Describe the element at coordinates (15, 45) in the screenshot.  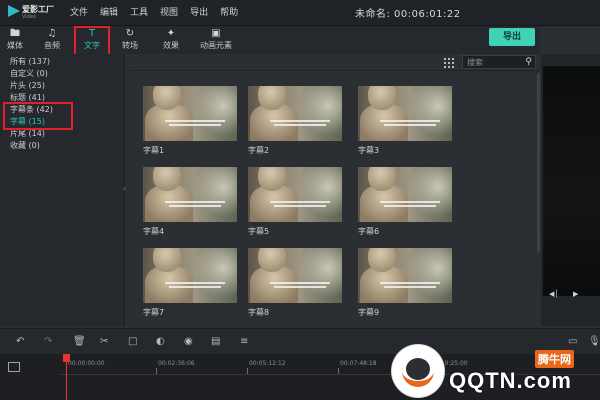
I see `tab-media-label: 媒体` at that location.